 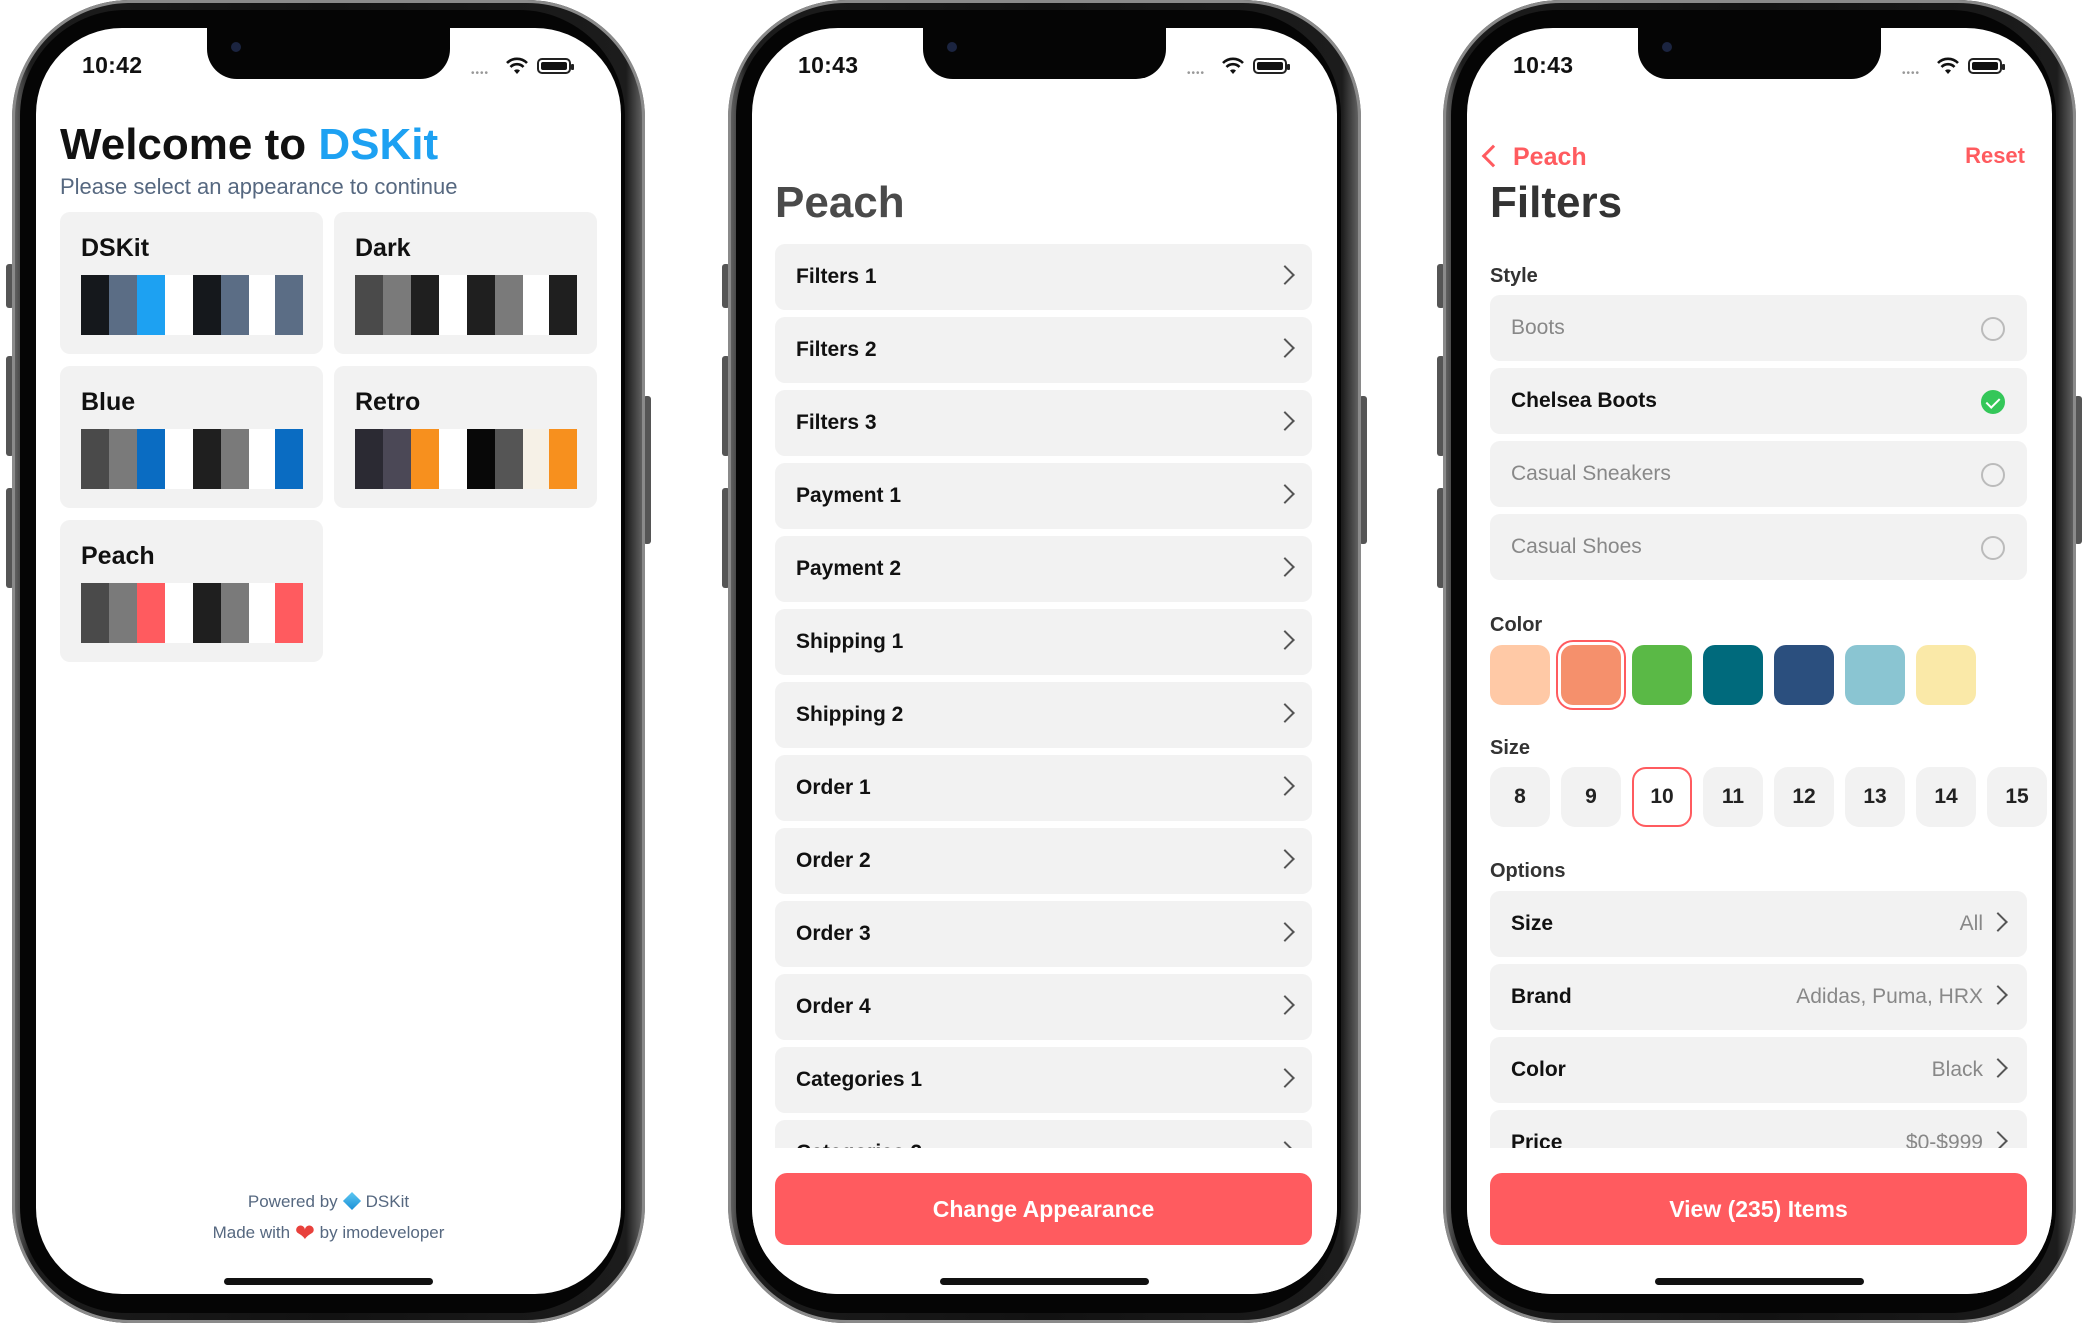 I want to click on color-swatch-teal, so click(x=1733, y=675).